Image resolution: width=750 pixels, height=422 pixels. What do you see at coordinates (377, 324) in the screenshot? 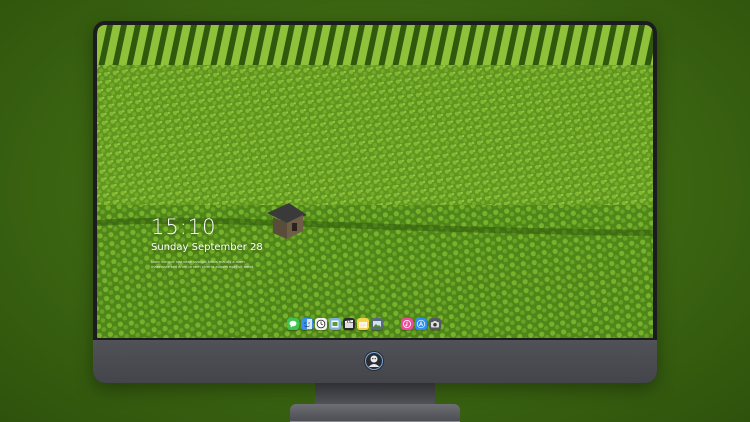
I see `photos-icon` at bounding box center [377, 324].